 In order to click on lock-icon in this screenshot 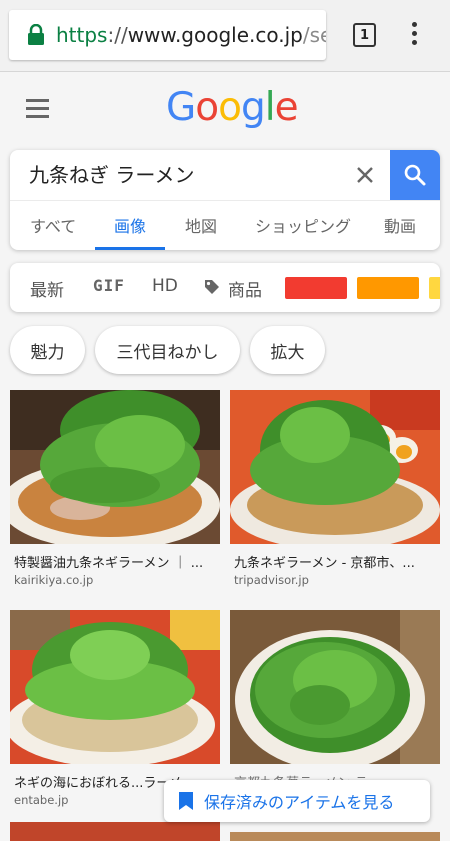, I will do `click(36, 34)`.